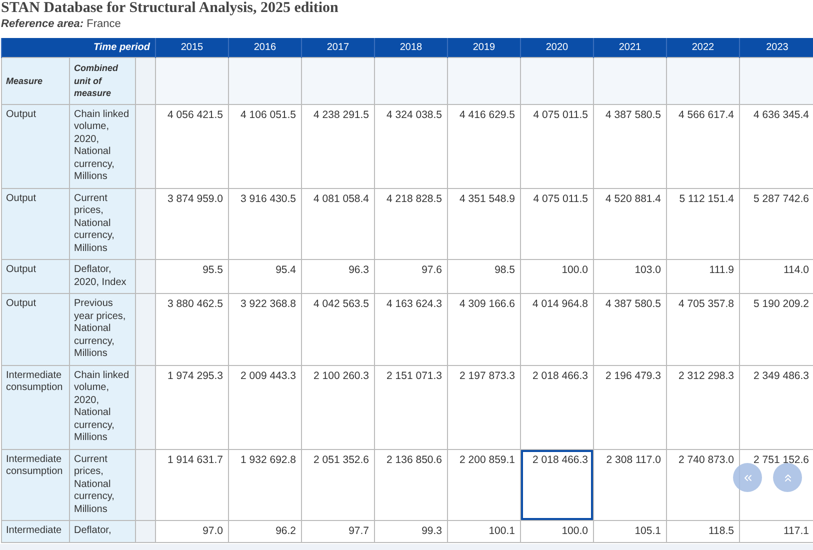  Describe the element at coordinates (103, 531) in the screenshot. I see `unit-cell: Deflator,` at that location.